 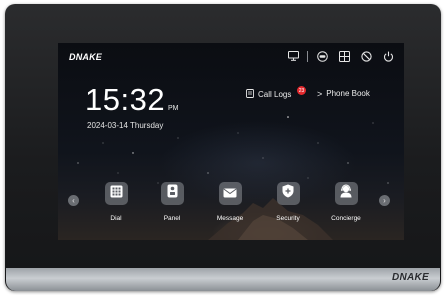 What do you see at coordinates (344, 56) in the screenshot?
I see `split-screen-icon` at bounding box center [344, 56].